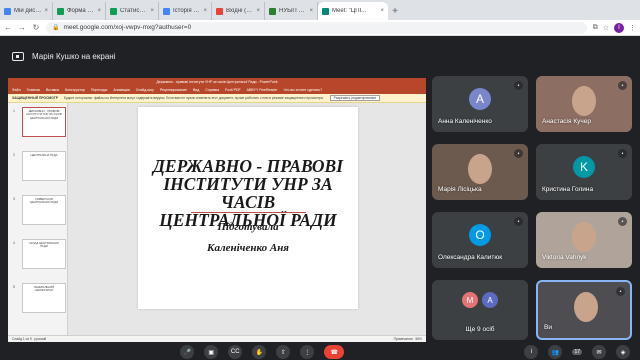  What do you see at coordinates (302, 90) in the screenshot?
I see `ribbon-tab: Что вы хотите сделать?` at bounding box center [302, 90].